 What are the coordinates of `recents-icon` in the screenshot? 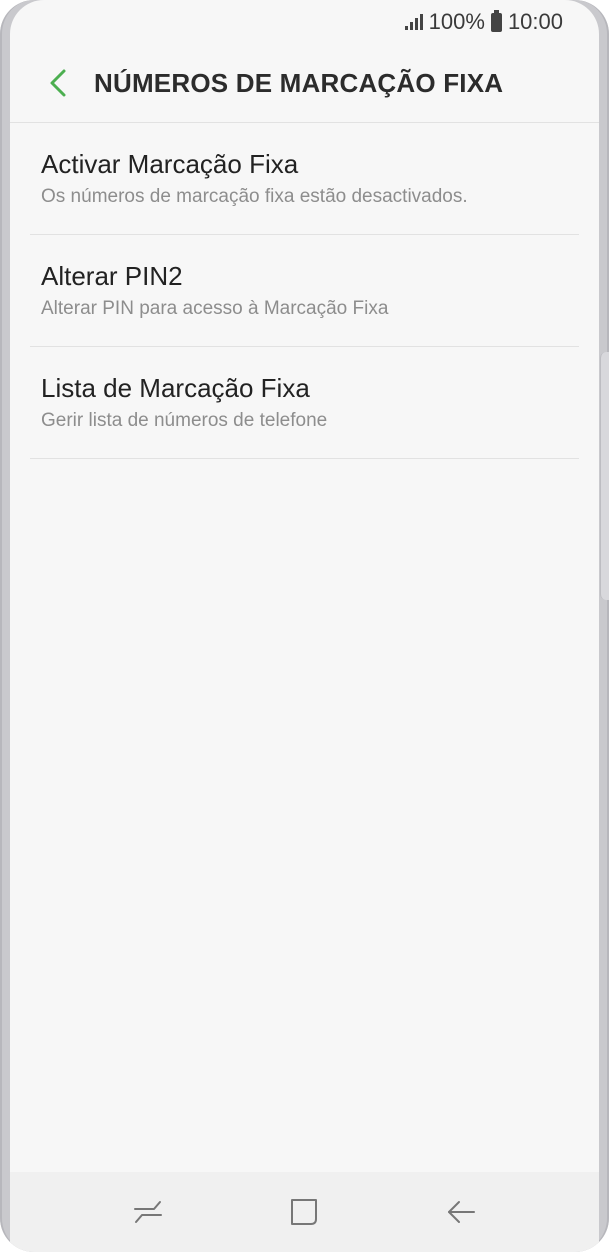 It's located at (148, 1212).